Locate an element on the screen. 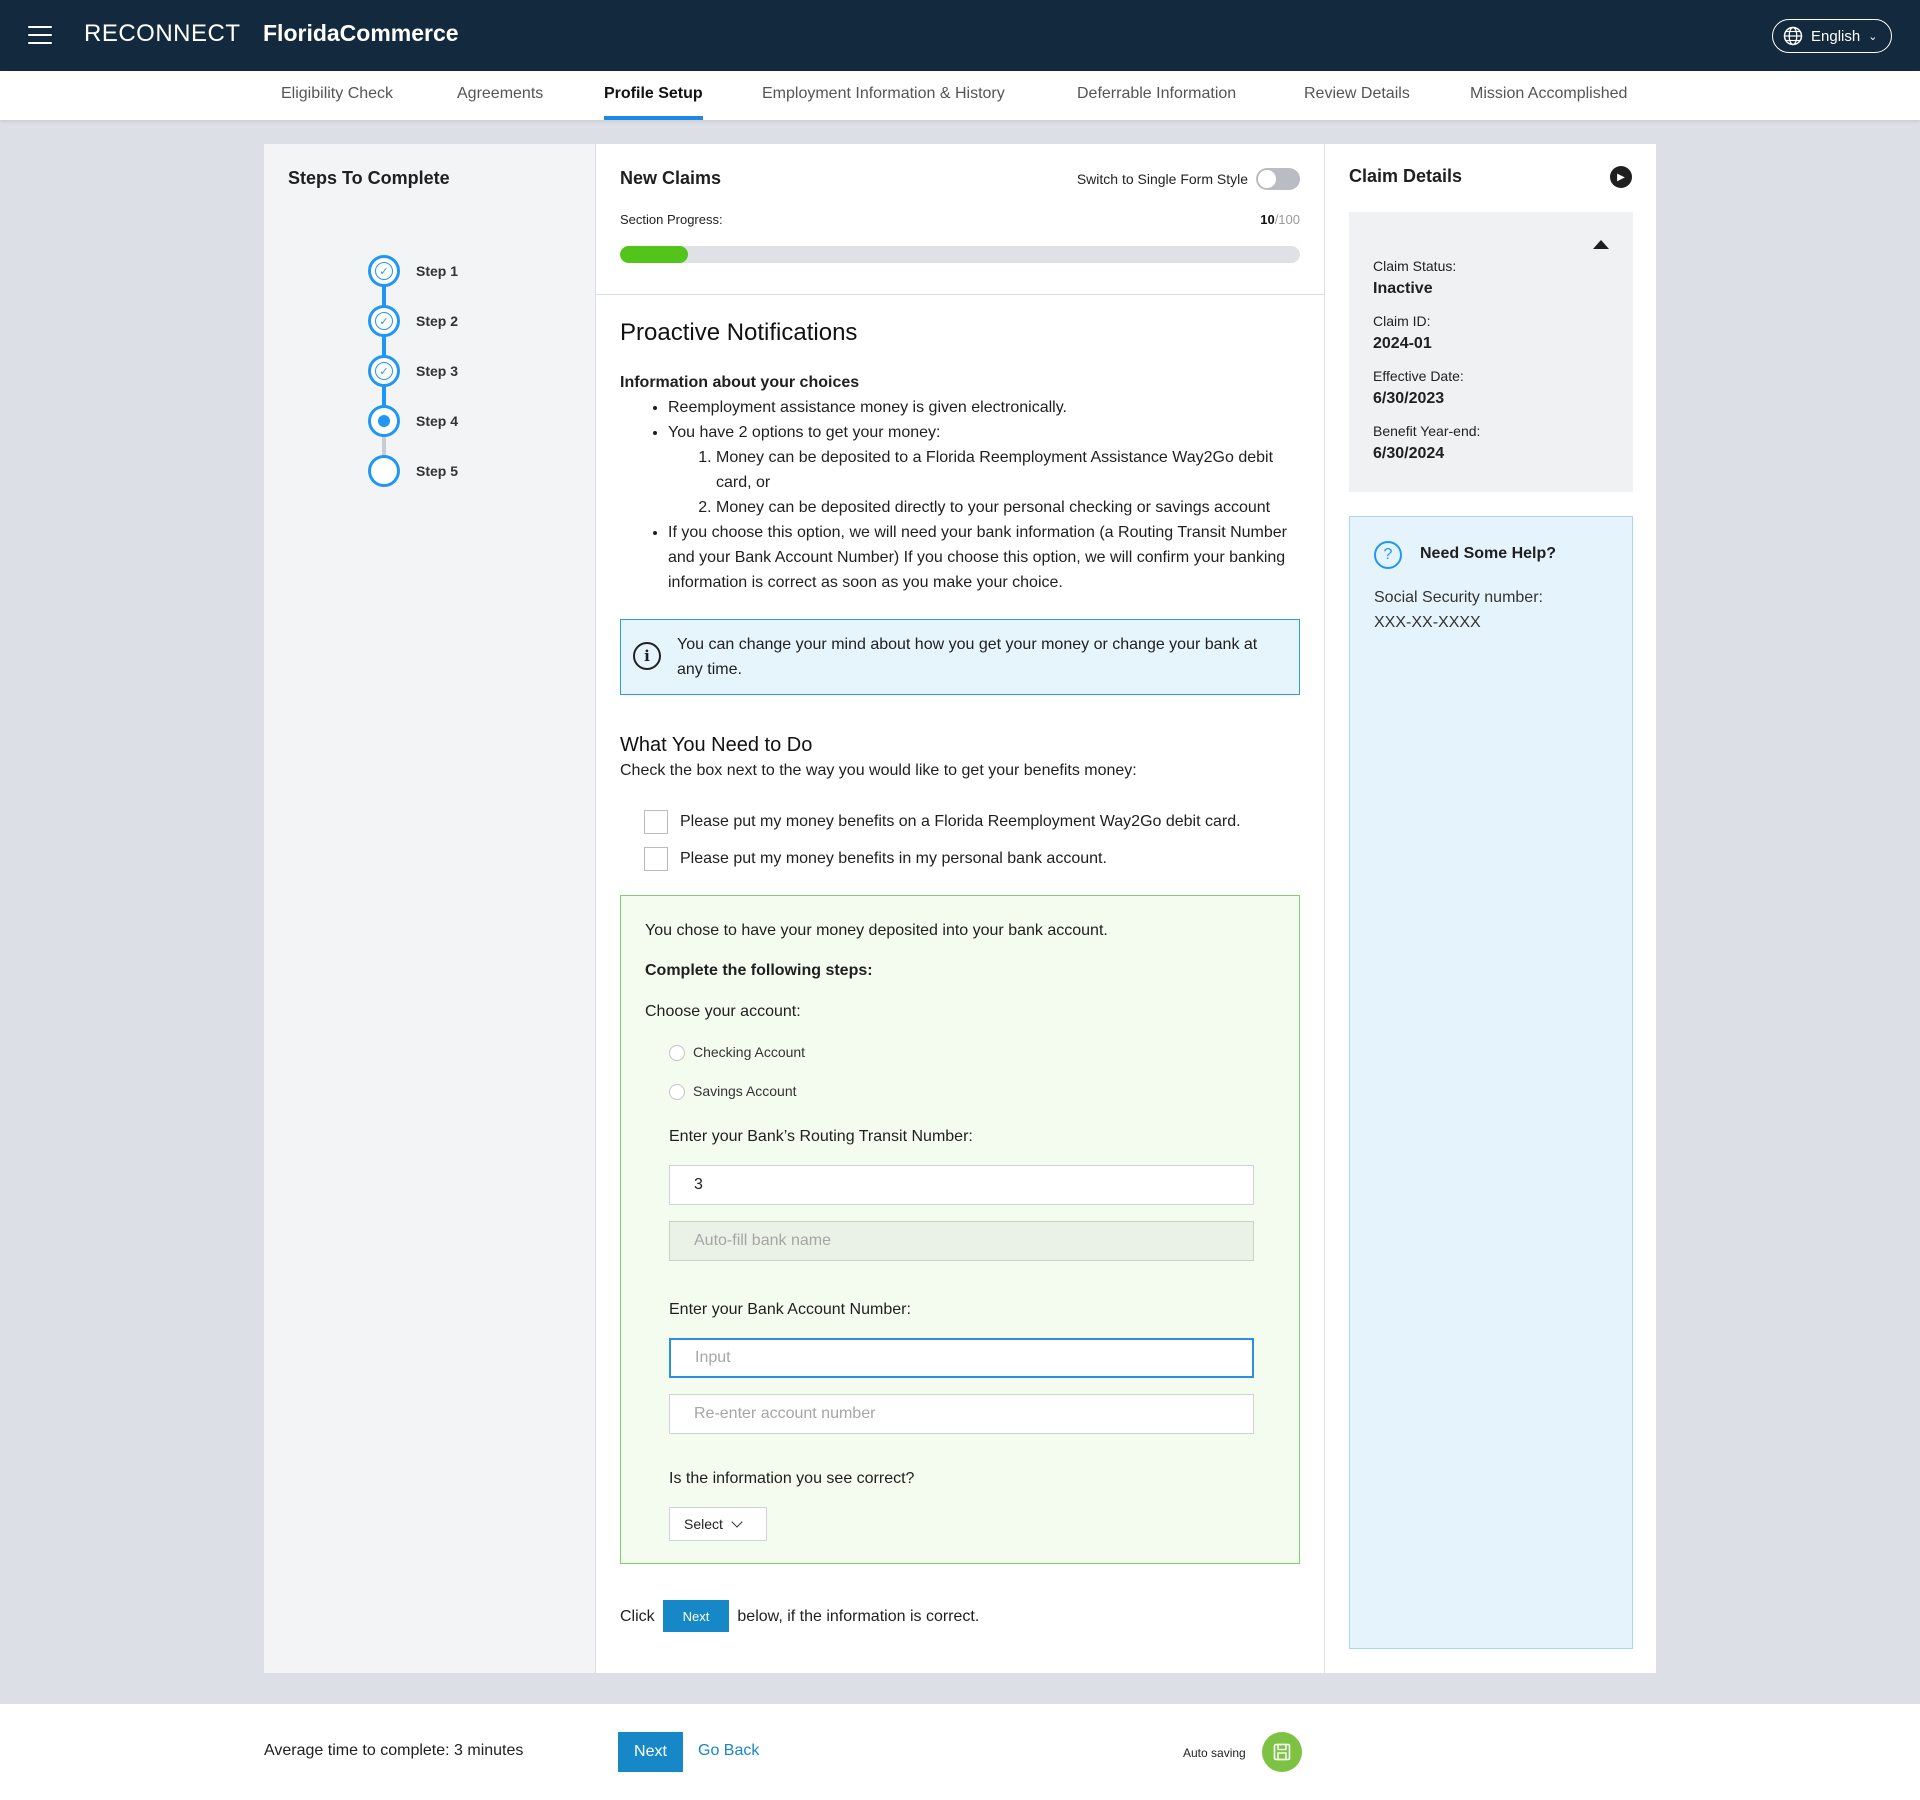 The image size is (1920, 1800). tab-deferrable-information: Deferrable Information is located at coordinates (1156, 95).